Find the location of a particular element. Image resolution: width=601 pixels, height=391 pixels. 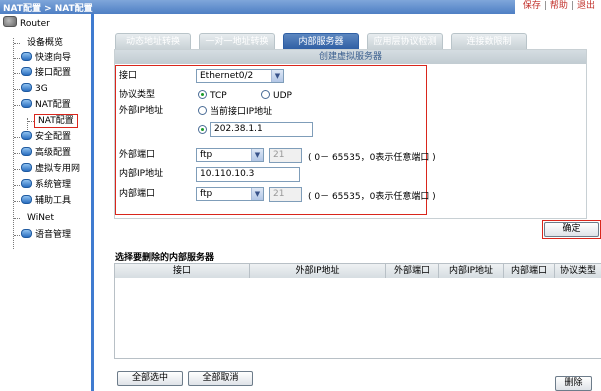

ext-ip-current-interface-label: 当前接口IP地址 is located at coordinates (241, 112).